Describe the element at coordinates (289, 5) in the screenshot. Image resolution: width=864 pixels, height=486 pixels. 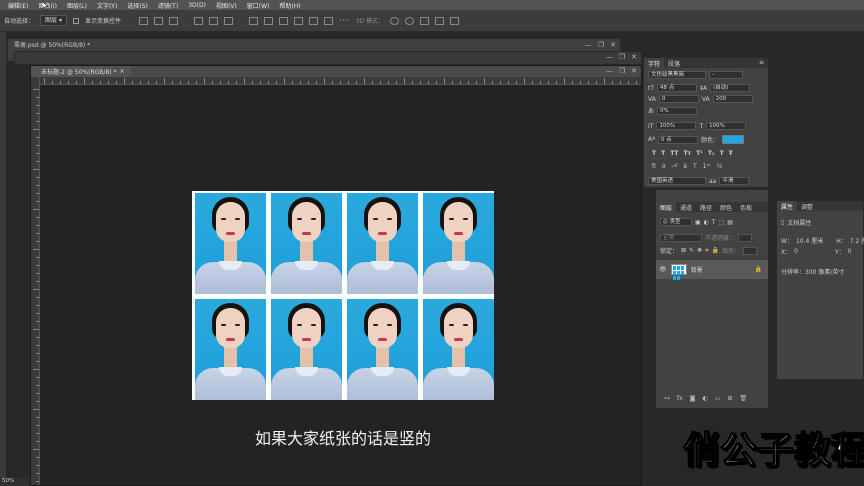
I see `menu-help: 帮助(H)` at that location.